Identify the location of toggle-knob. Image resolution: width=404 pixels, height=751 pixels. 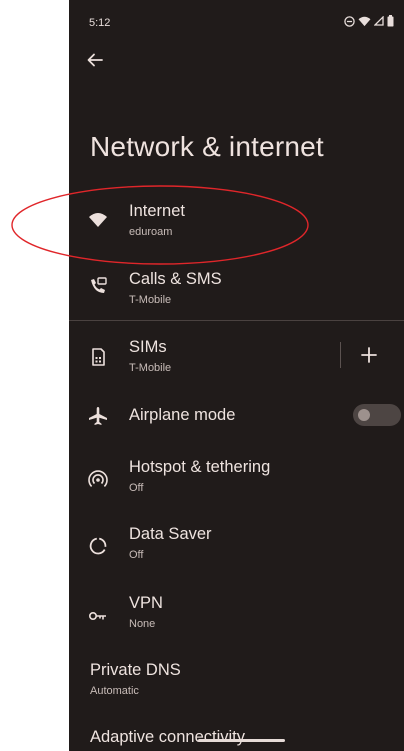
(364, 415).